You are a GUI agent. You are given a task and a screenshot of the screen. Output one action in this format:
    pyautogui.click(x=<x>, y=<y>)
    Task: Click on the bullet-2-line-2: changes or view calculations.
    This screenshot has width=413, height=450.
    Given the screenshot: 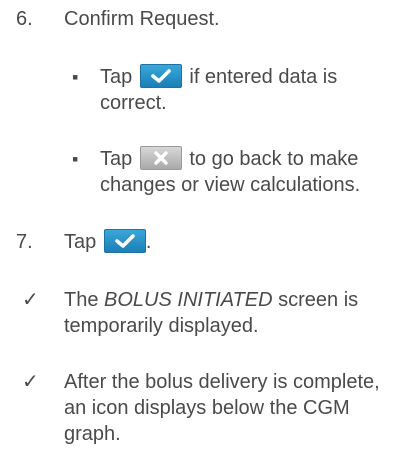 What is the action you would take?
    pyautogui.click(x=230, y=185)
    